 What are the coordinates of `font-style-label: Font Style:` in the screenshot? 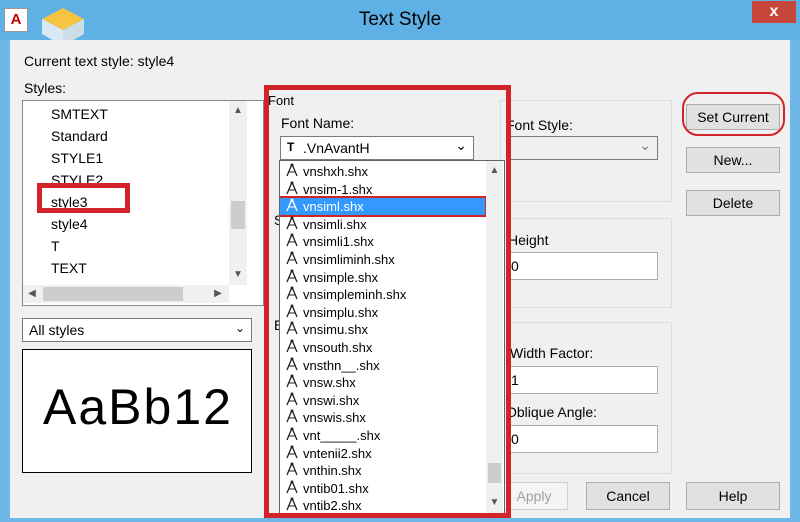 It's located at (539, 125).